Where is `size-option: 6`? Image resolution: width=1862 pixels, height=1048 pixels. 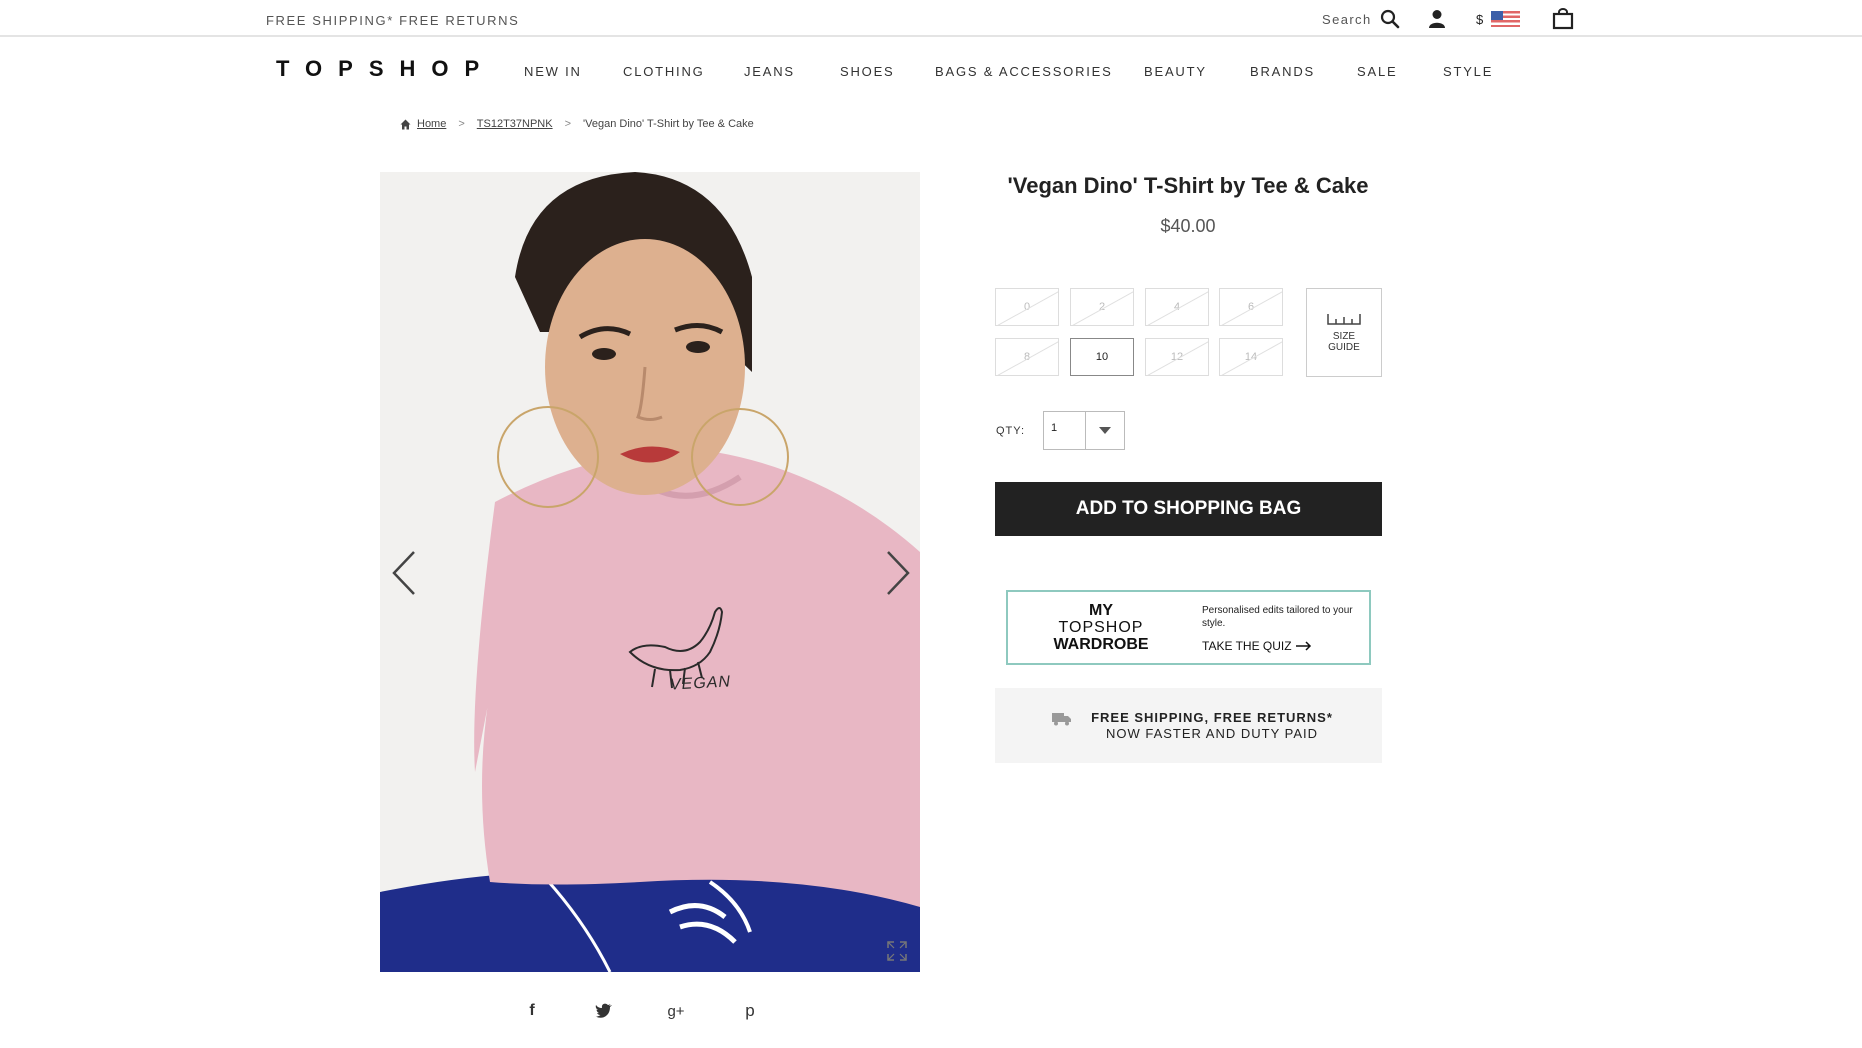
size-option: 6 is located at coordinates (1251, 307).